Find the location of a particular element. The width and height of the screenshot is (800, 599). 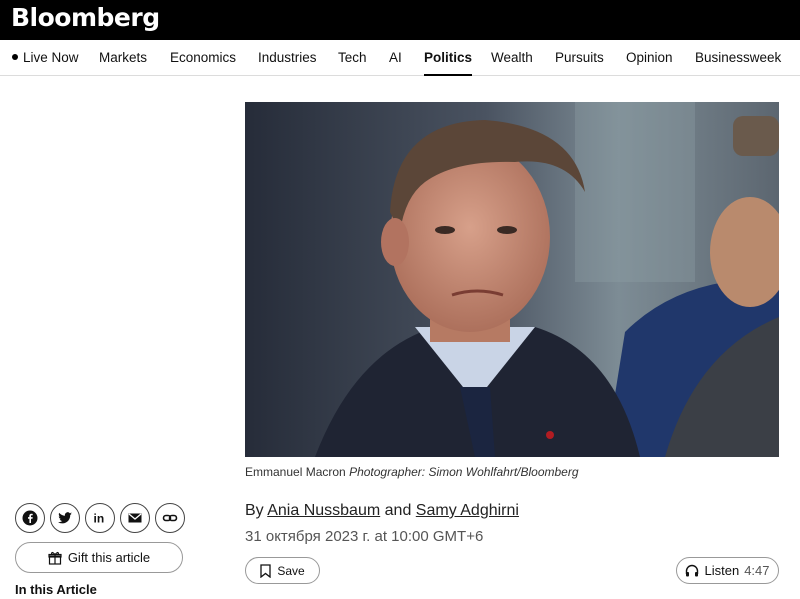

link-icon is located at coordinates (170, 518).